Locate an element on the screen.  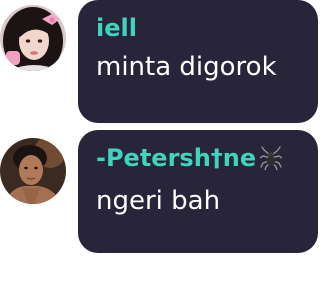
spider-icon is located at coordinates (271, 161).